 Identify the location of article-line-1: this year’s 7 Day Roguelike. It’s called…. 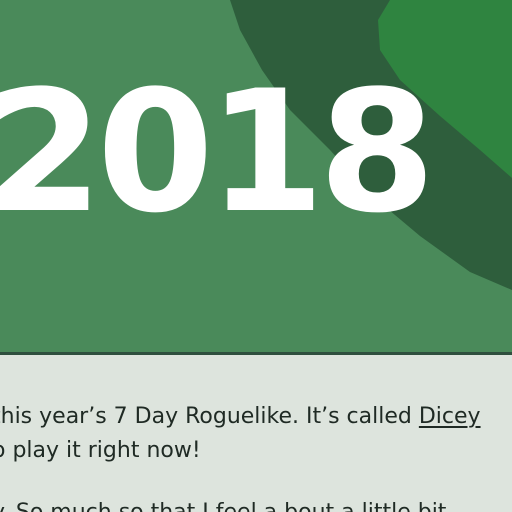
(240, 417).